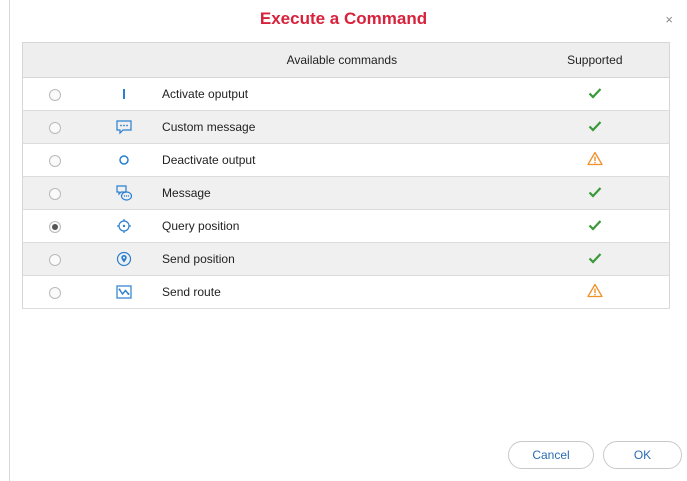 This screenshot has width=687, height=481. I want to click on command-label: Deactivate output, so click(341, 160).